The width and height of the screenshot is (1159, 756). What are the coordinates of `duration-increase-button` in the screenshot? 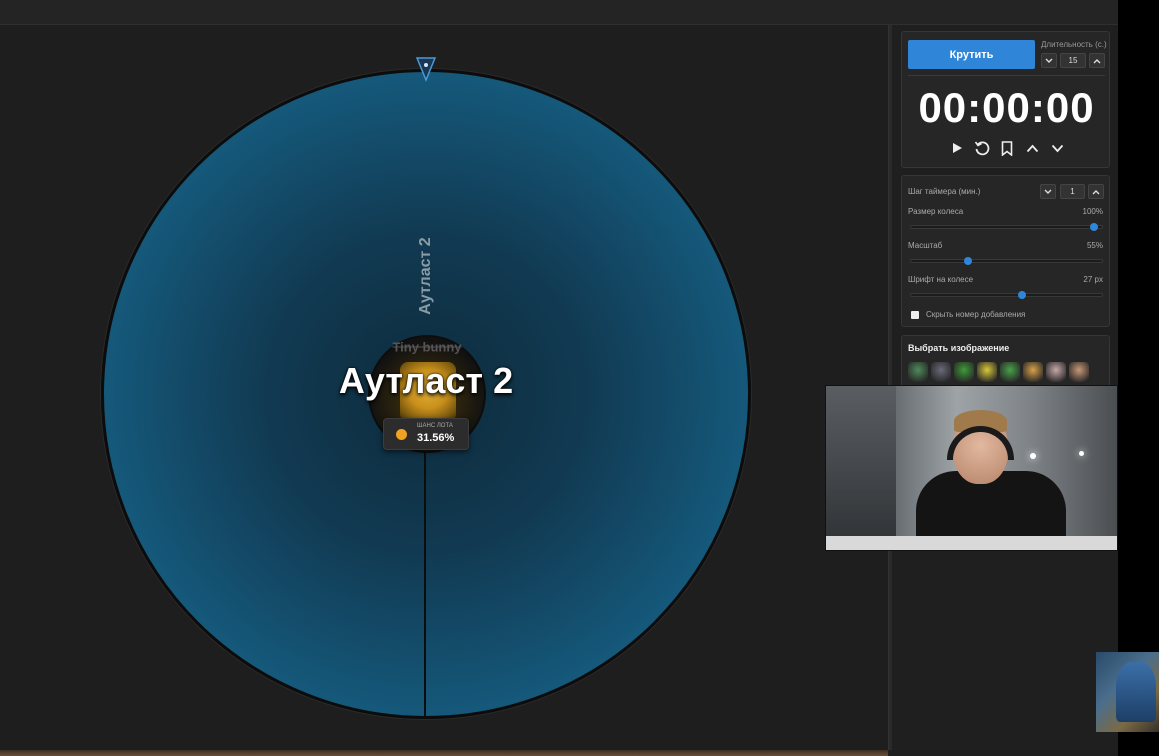 It's located at (1097, 60).